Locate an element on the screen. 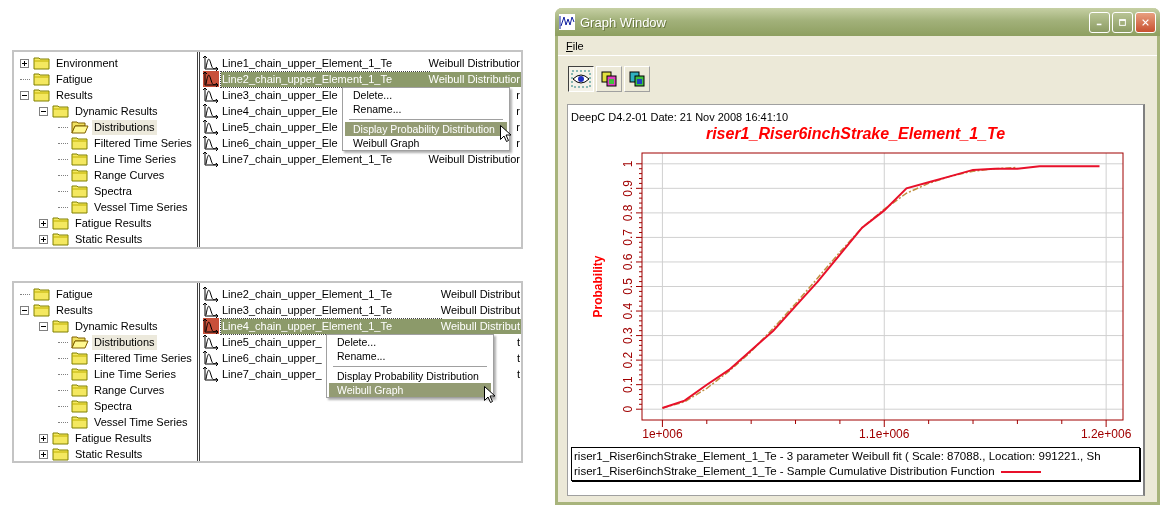 This screenshot has height=517, width=1176. list-item: Line2_chain_upper_Element_1_Te is located at coordinates (307, 294).